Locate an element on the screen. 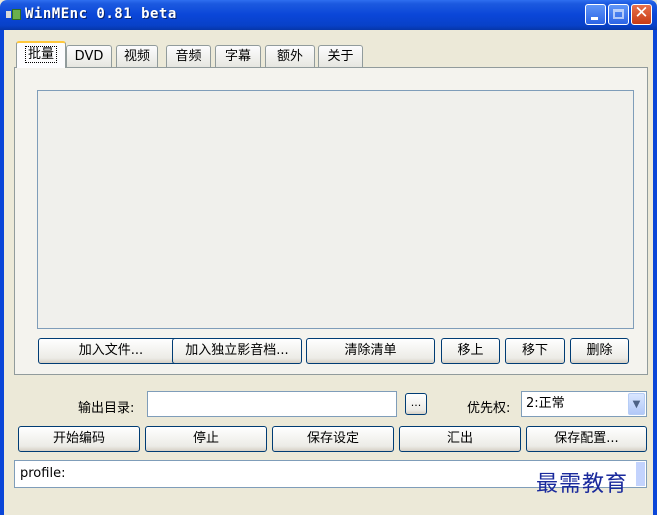 The width and height of the screenshot is (657, 515). tab-about: 关于 is located at coordinates (340, 56).